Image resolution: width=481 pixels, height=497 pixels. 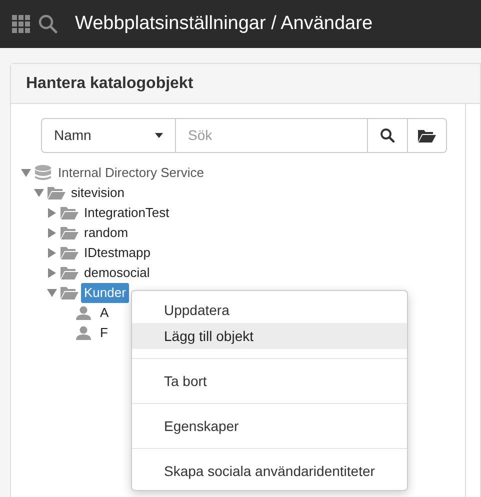 I want to click on search-button, so click(x=388, y=135).